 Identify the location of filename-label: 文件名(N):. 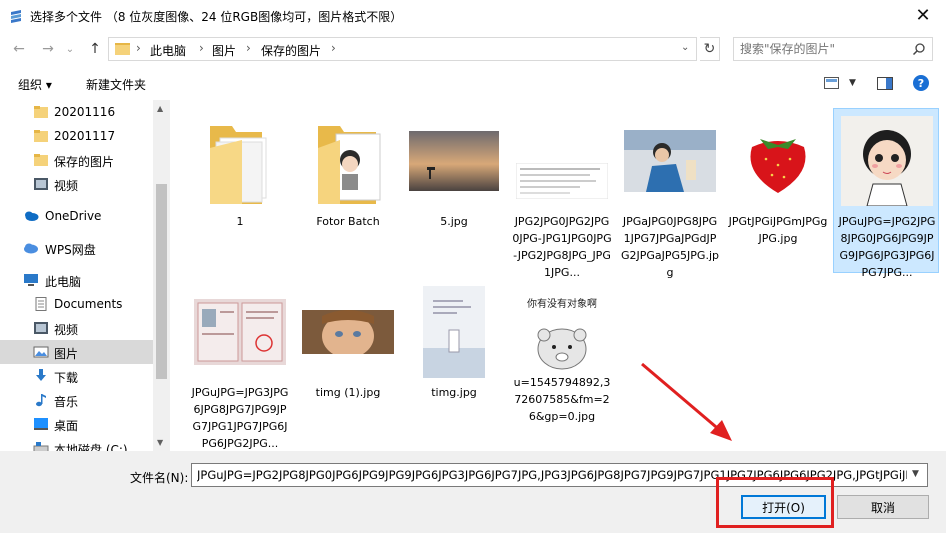
(159, 478).